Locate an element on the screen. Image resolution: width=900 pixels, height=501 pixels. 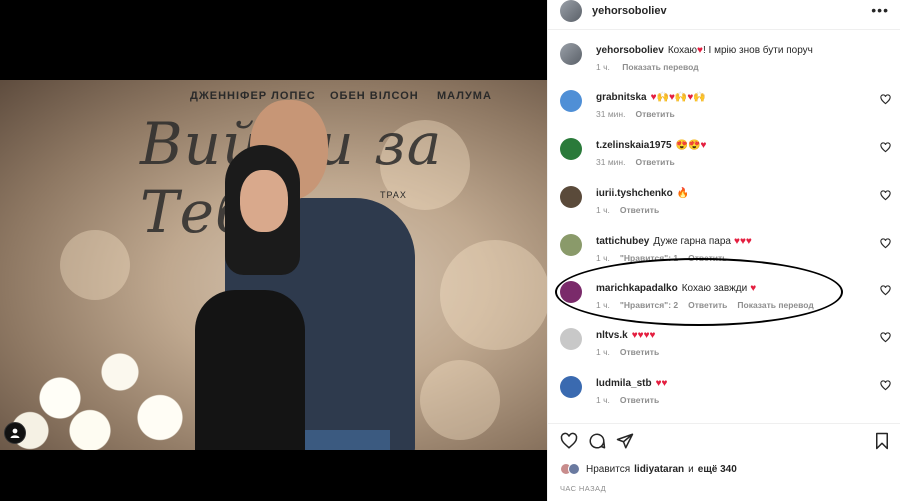
person-icon is located at coordinates (15, 433).